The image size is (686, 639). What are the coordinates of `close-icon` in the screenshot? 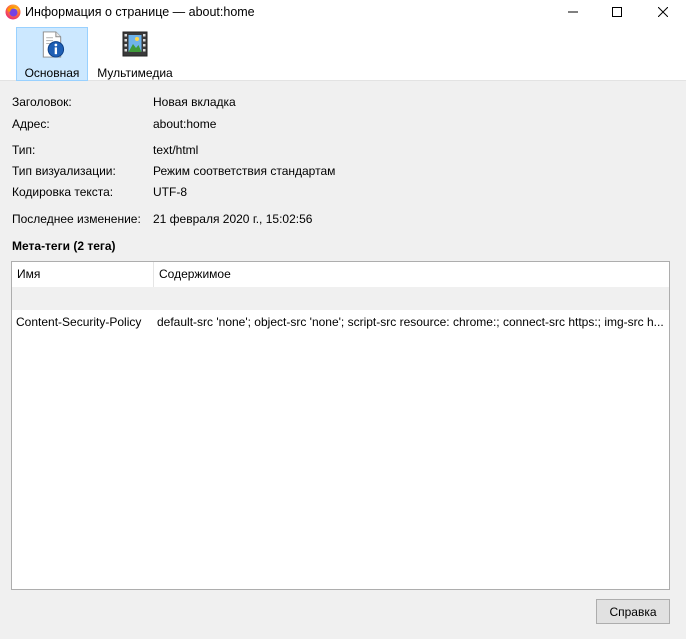 It's located at (663, 12).